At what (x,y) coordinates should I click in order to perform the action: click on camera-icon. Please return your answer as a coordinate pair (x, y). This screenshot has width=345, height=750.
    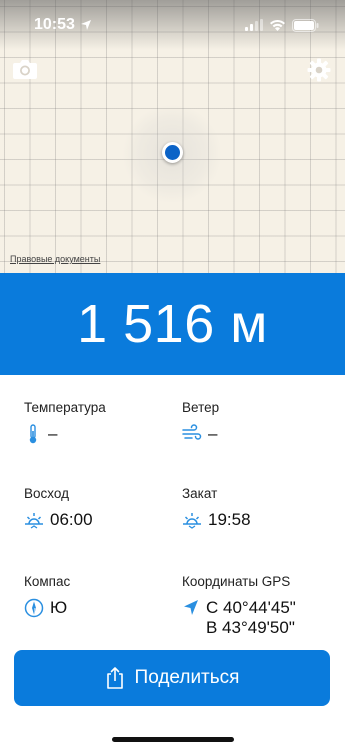
    Looking at the image, I should click on (25, 69).